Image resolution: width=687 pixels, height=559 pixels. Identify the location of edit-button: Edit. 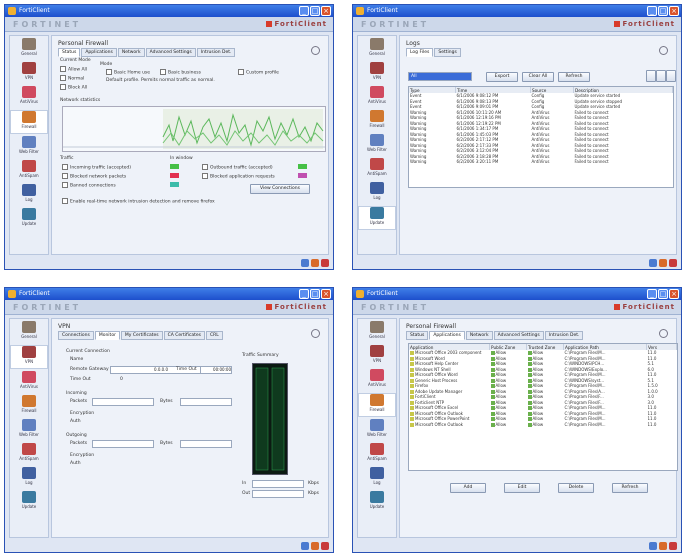
(522, 488).